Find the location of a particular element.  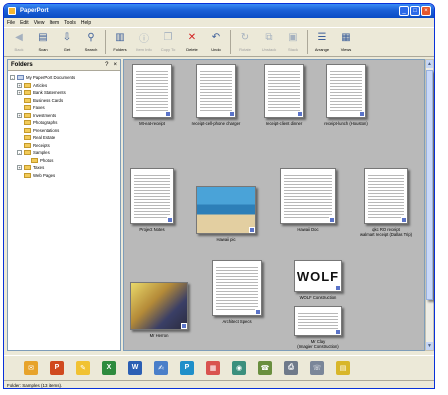

printer-app-icon: ⎙ is located at coordinates (291, 367).